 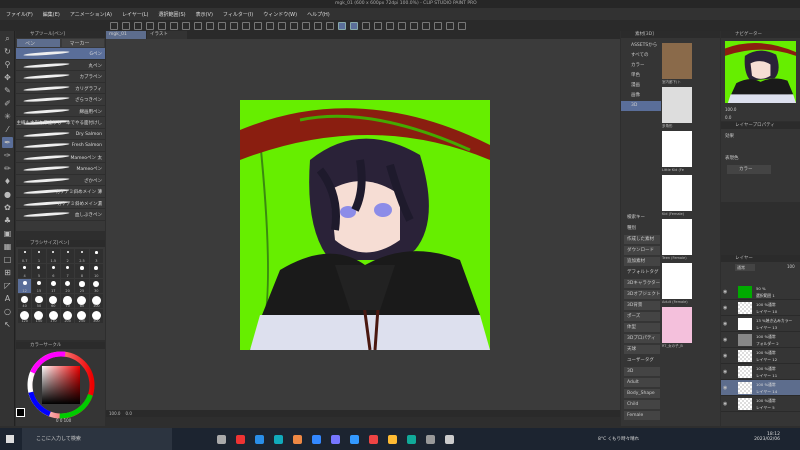 What do you see at coordinates (53, 256) in the screenshot?
I see `brush-size-item: 1.5` at bounding box center [53, 256].